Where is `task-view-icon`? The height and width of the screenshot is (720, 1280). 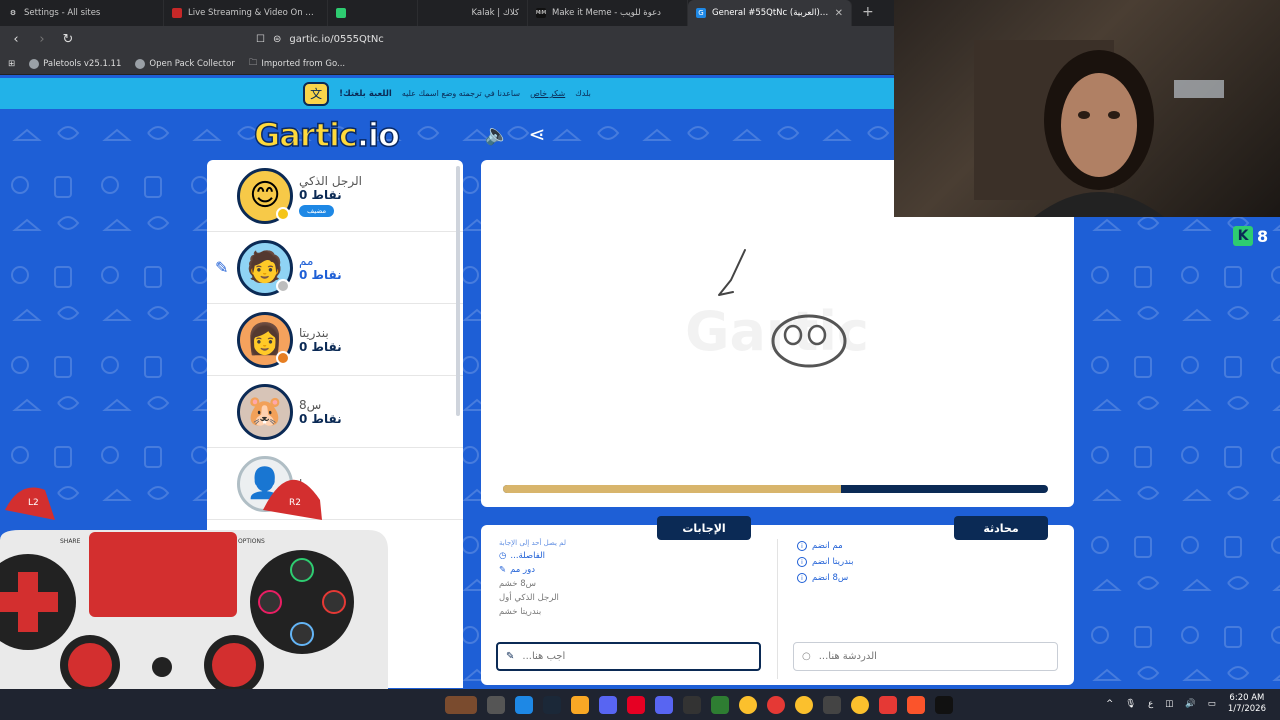 task-view-icon is located at coordinates (496, 704).